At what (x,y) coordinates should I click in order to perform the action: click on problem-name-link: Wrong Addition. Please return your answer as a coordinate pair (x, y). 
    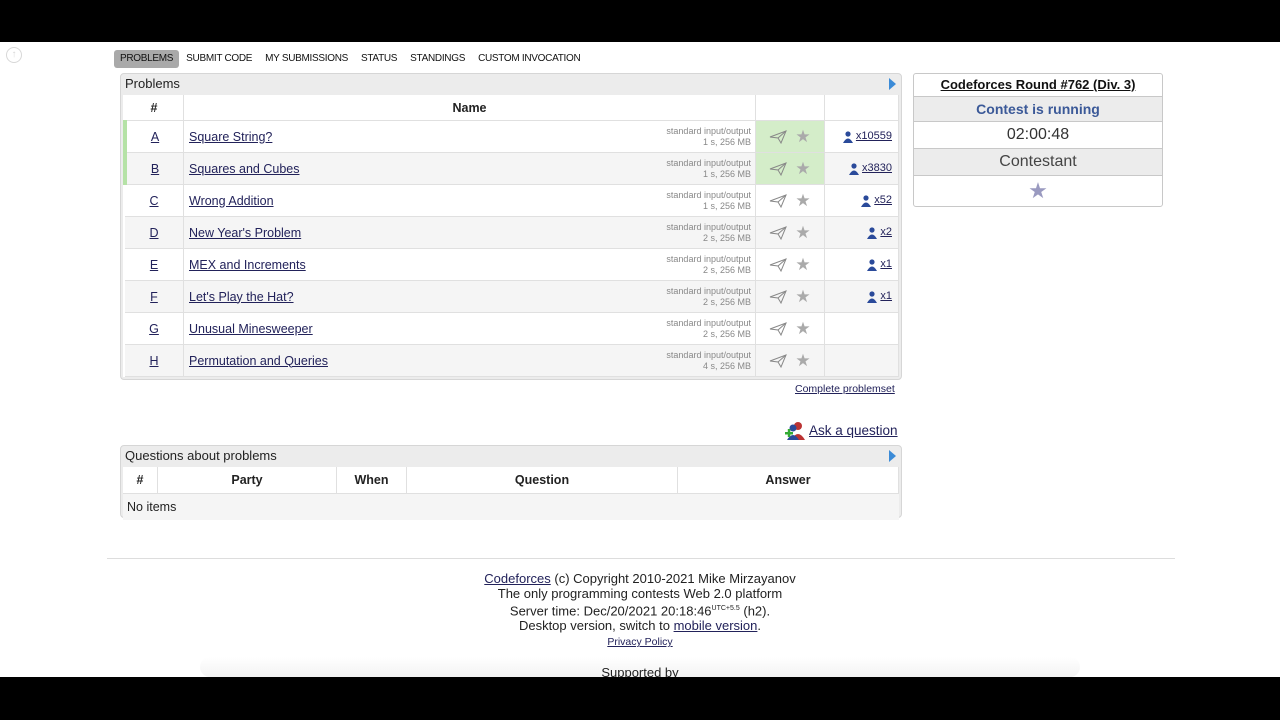
    Looking at the image, I should click on (231, 201).